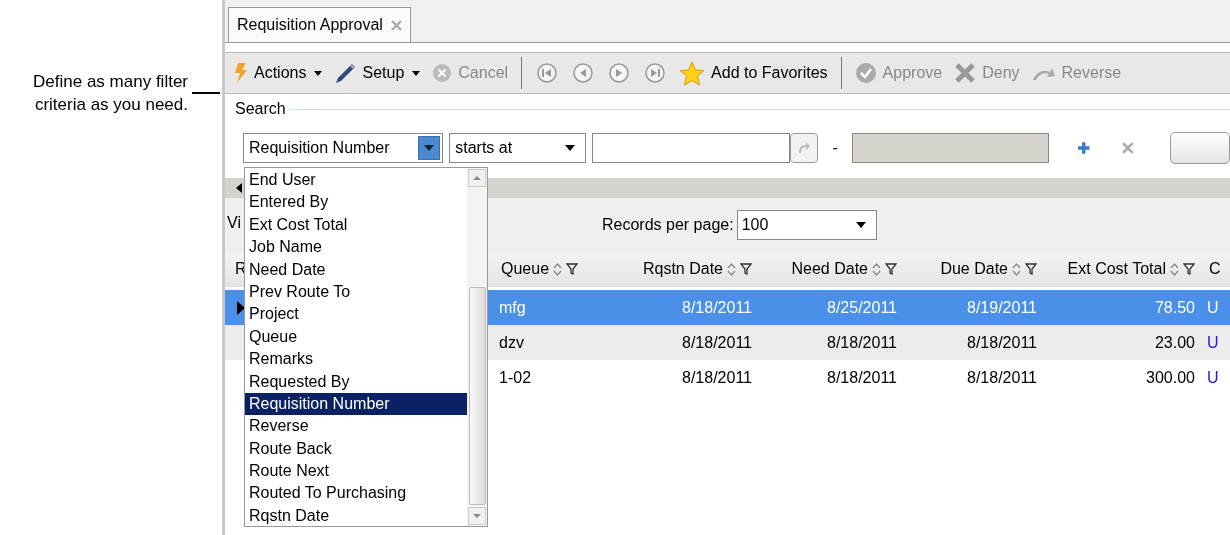 This screenshot has width=1230, height=535. What do you see at coordinates (753, 73) in the screenshot?
I see `toolbar-button: Add to Favorites` at bounding box center [753, 73].